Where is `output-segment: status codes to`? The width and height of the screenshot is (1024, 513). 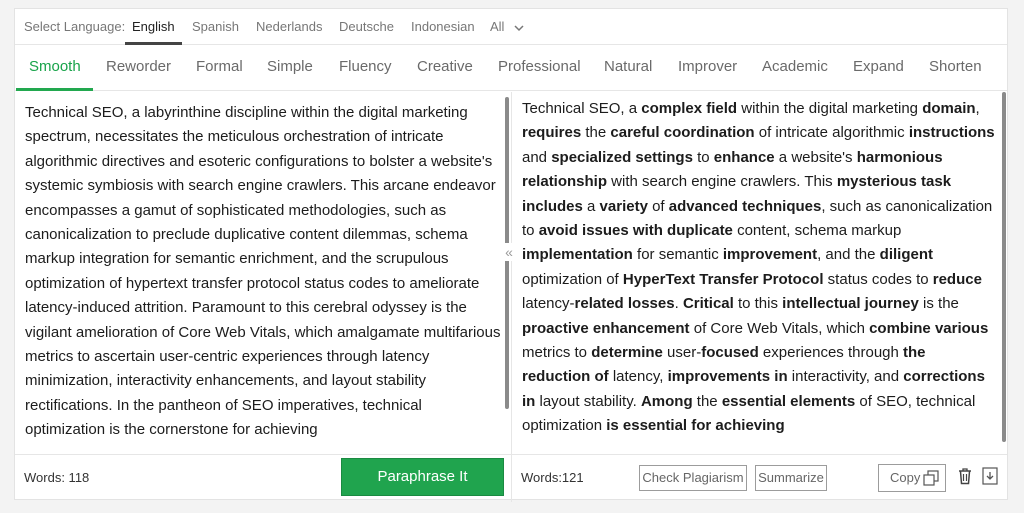
output-segment: status codes to is located at coordinates (878, 279).